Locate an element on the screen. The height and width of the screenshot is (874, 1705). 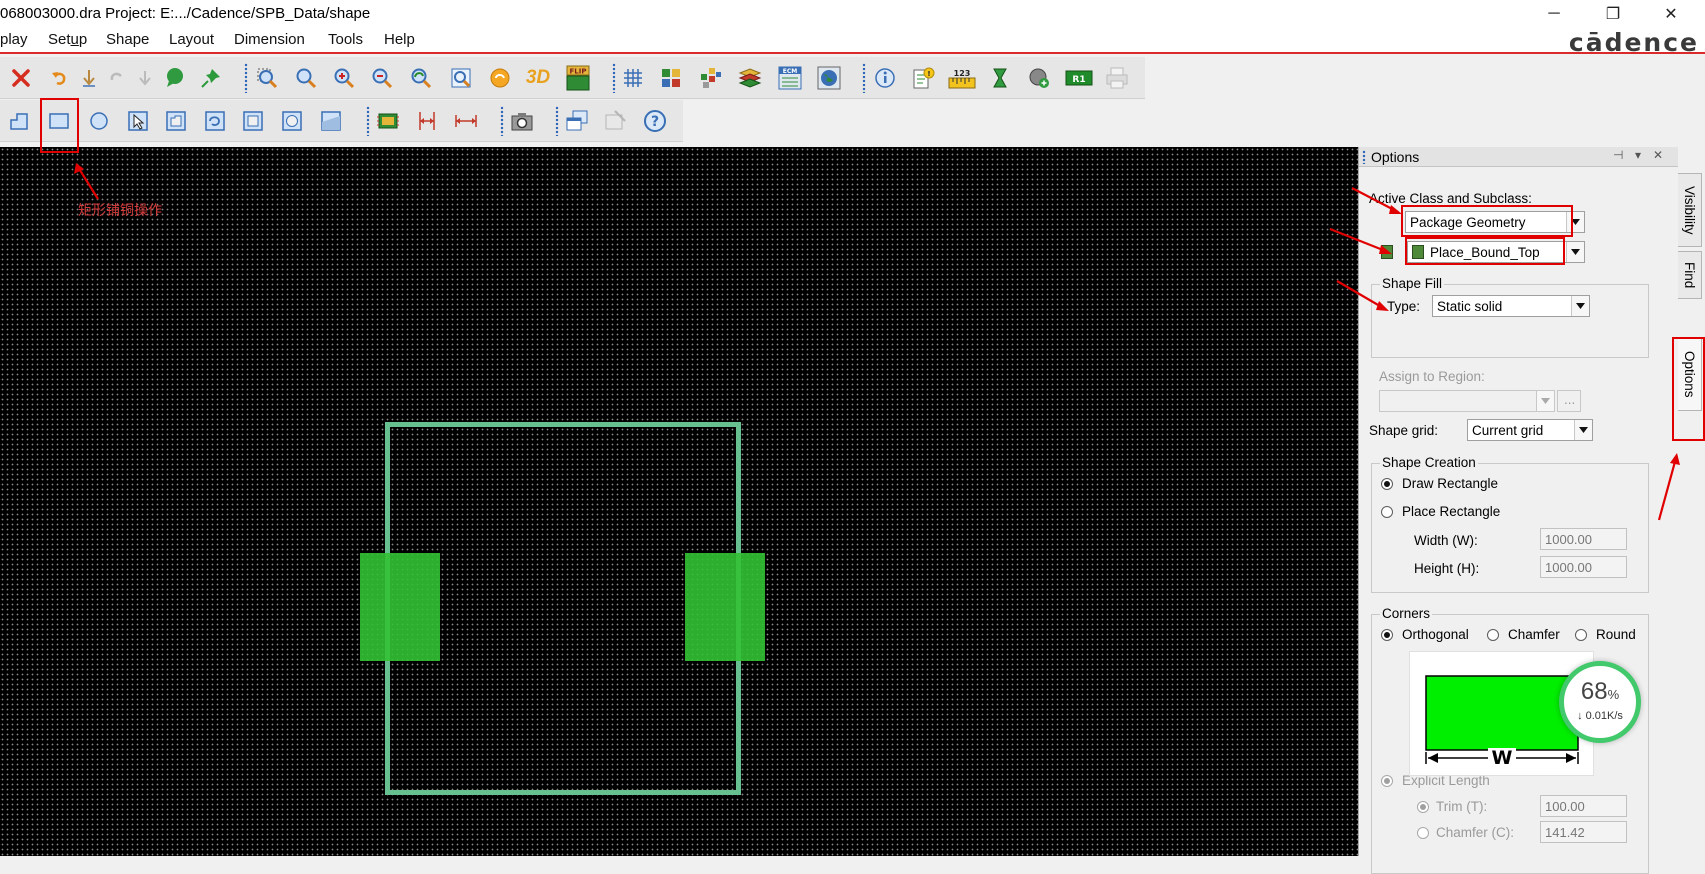
network-speed-meter: 68% ↓ 0.01K/s is located at coordinates (1600, 702).